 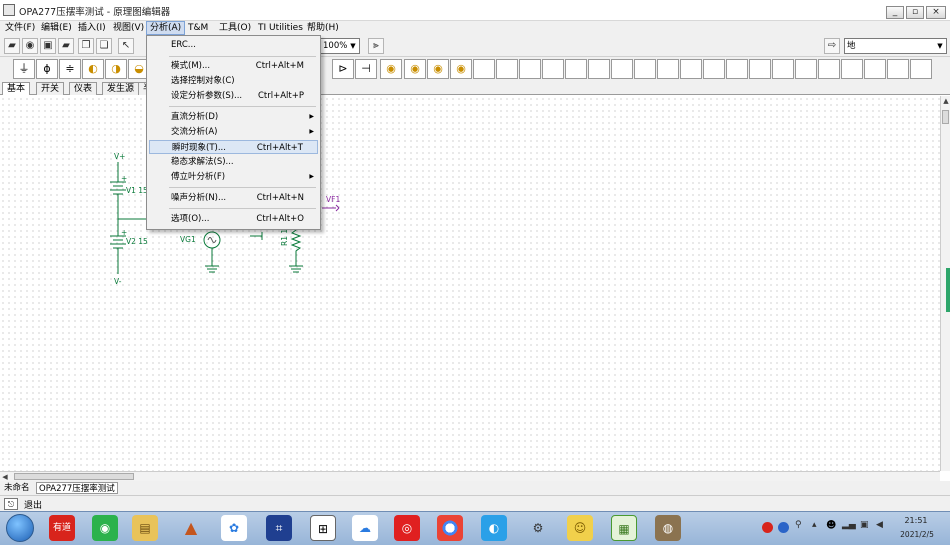 What do you see at coordinates (233, 117) in the screenshot?
I see `menu-item-dc-analysis: 直流分析(D) ▶` at bounding box center [233, 117].